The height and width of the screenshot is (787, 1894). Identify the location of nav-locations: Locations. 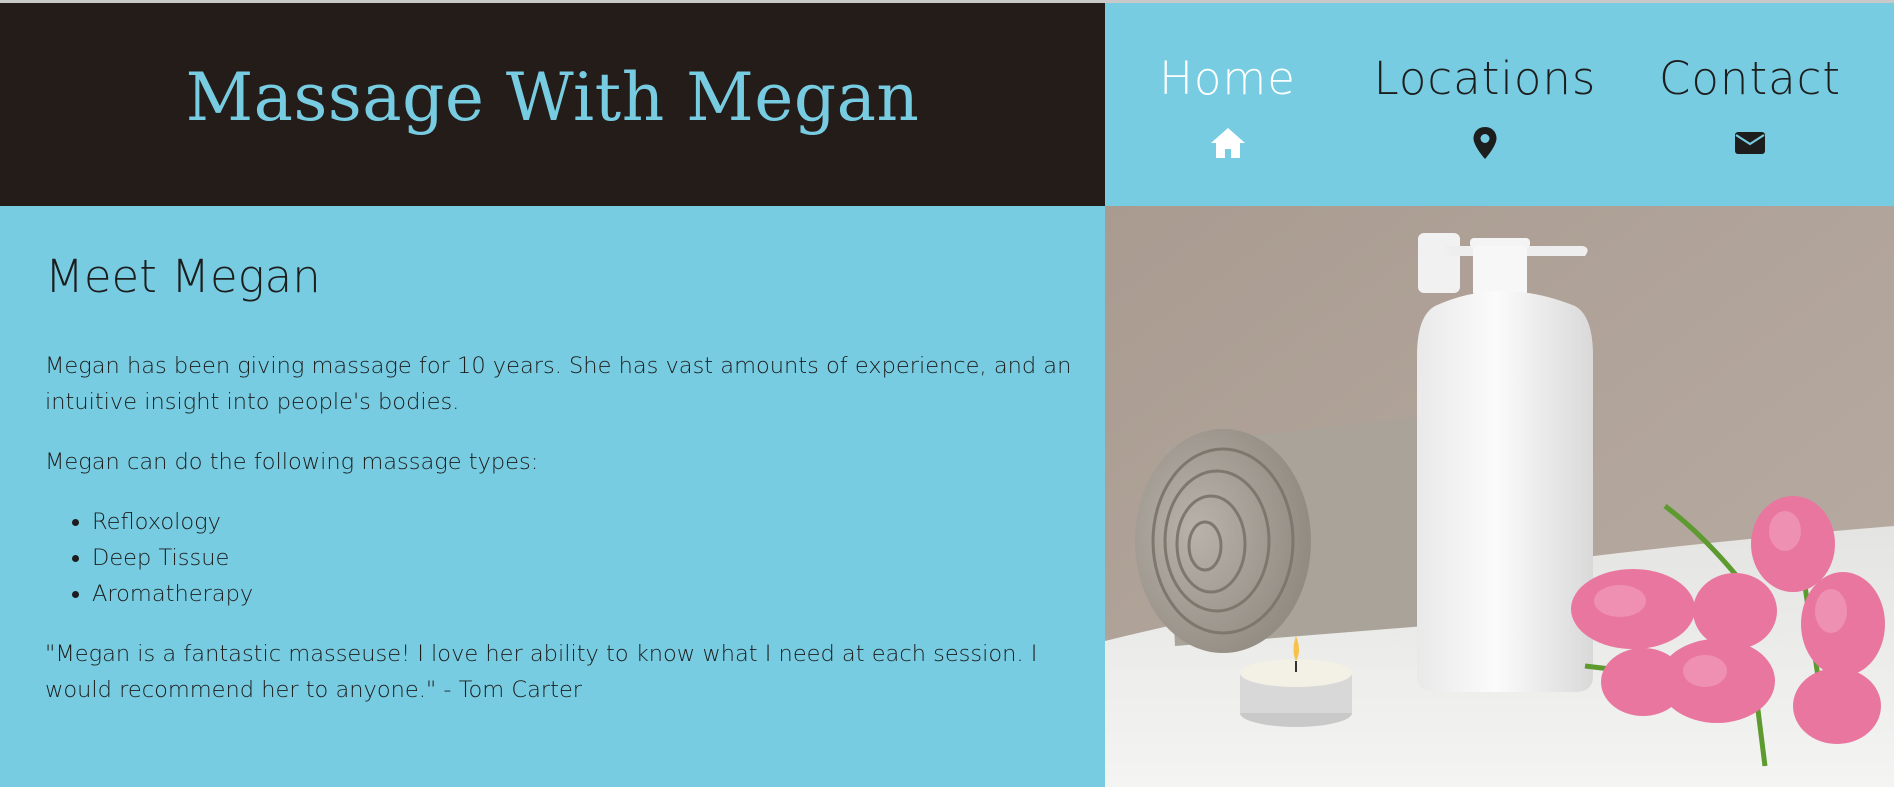
(1484, 119).